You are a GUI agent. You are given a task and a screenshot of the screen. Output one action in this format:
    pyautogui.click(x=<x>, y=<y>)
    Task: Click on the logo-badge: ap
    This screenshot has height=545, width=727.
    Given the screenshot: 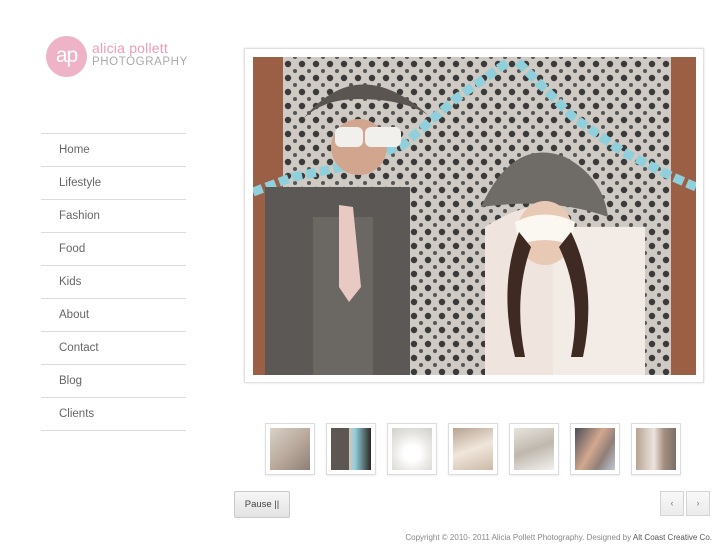 What is the action you would take?
    pyautogui.click(x=66, y=56)
    